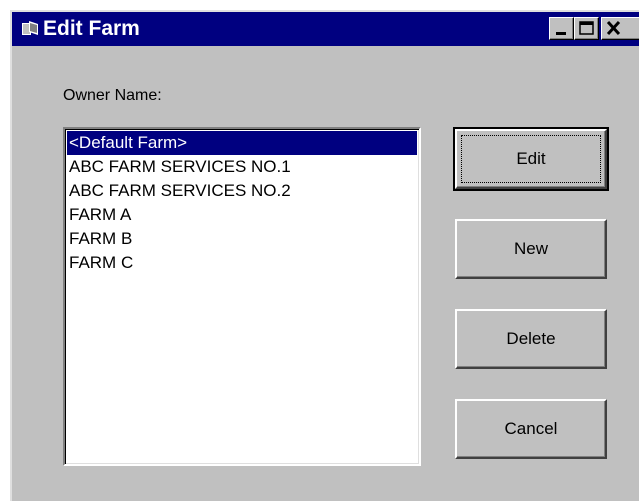 This screenshot has width=639, height=501. I want to click on minimize-icon, so click(561, 33).